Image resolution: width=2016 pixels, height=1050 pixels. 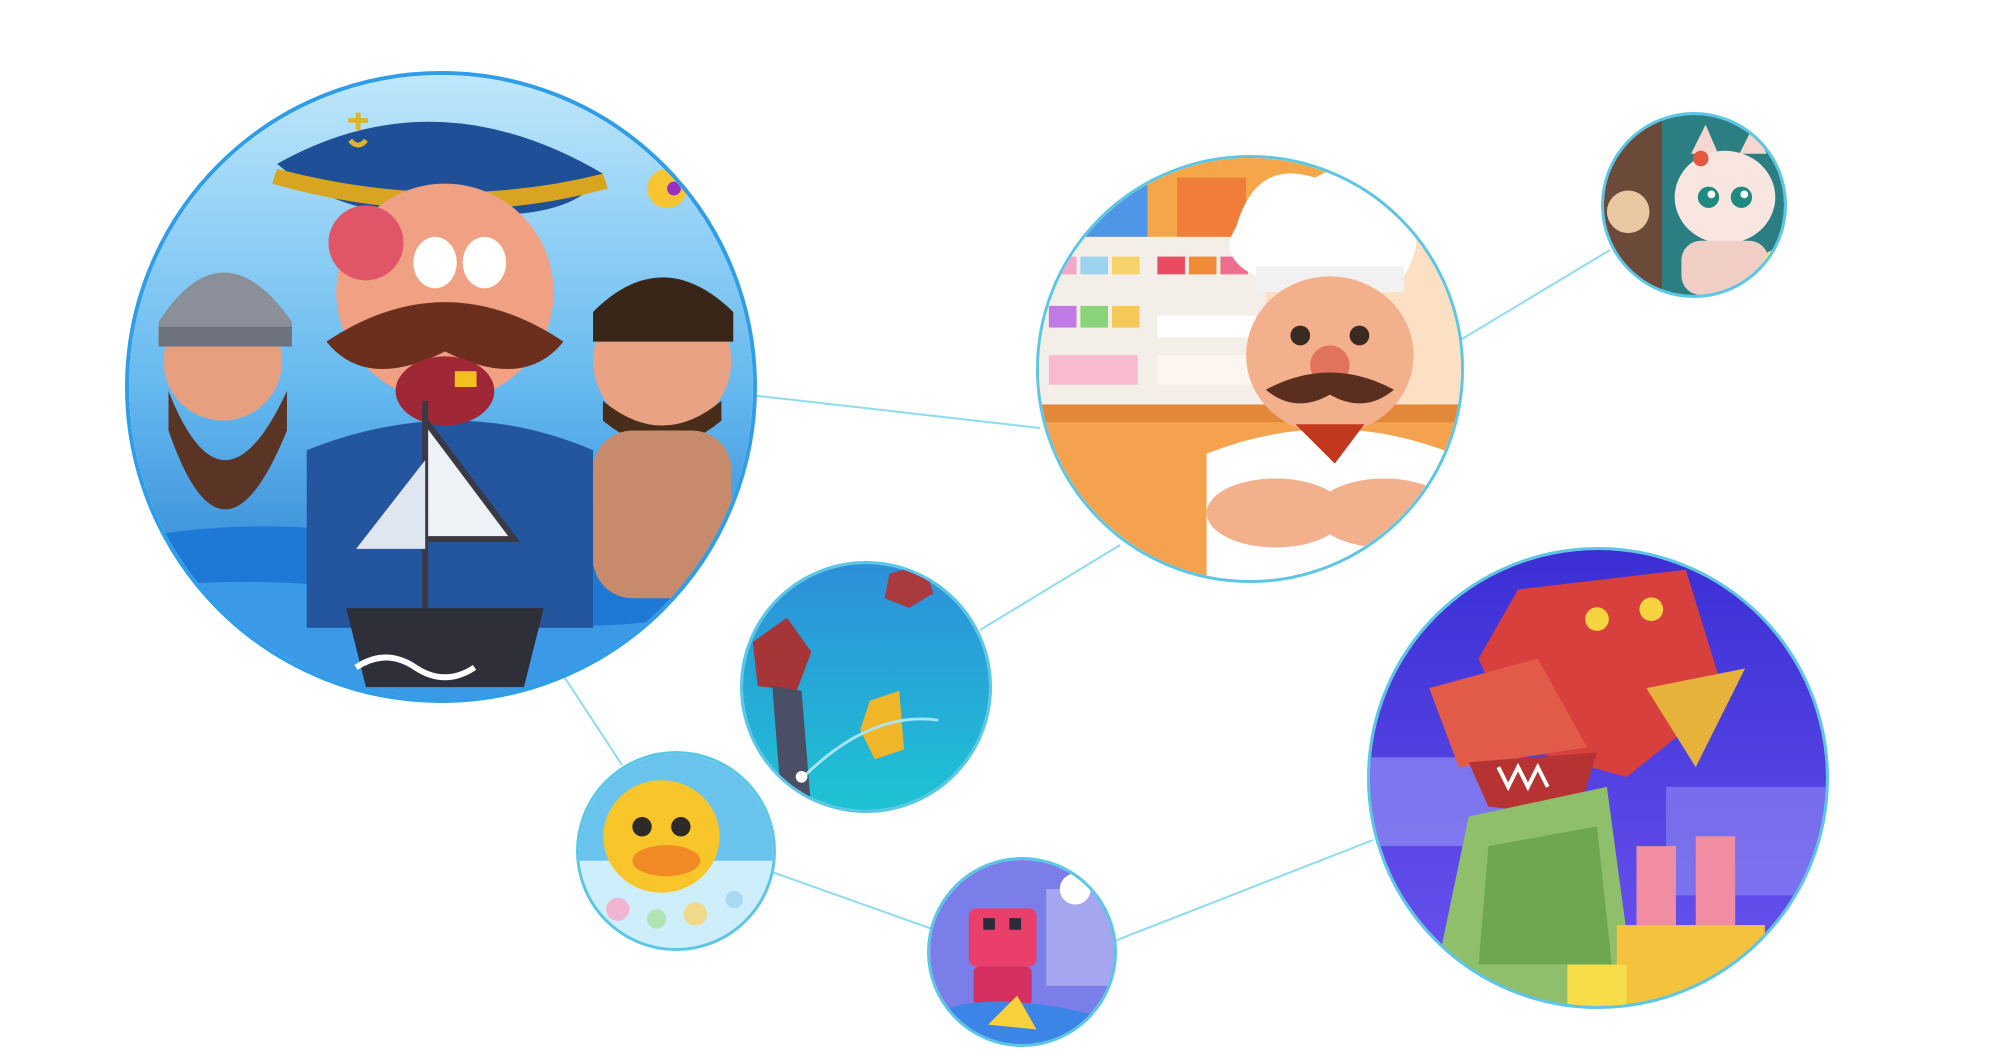 I want to click on duck-artwork, so click(x=676, y=851).